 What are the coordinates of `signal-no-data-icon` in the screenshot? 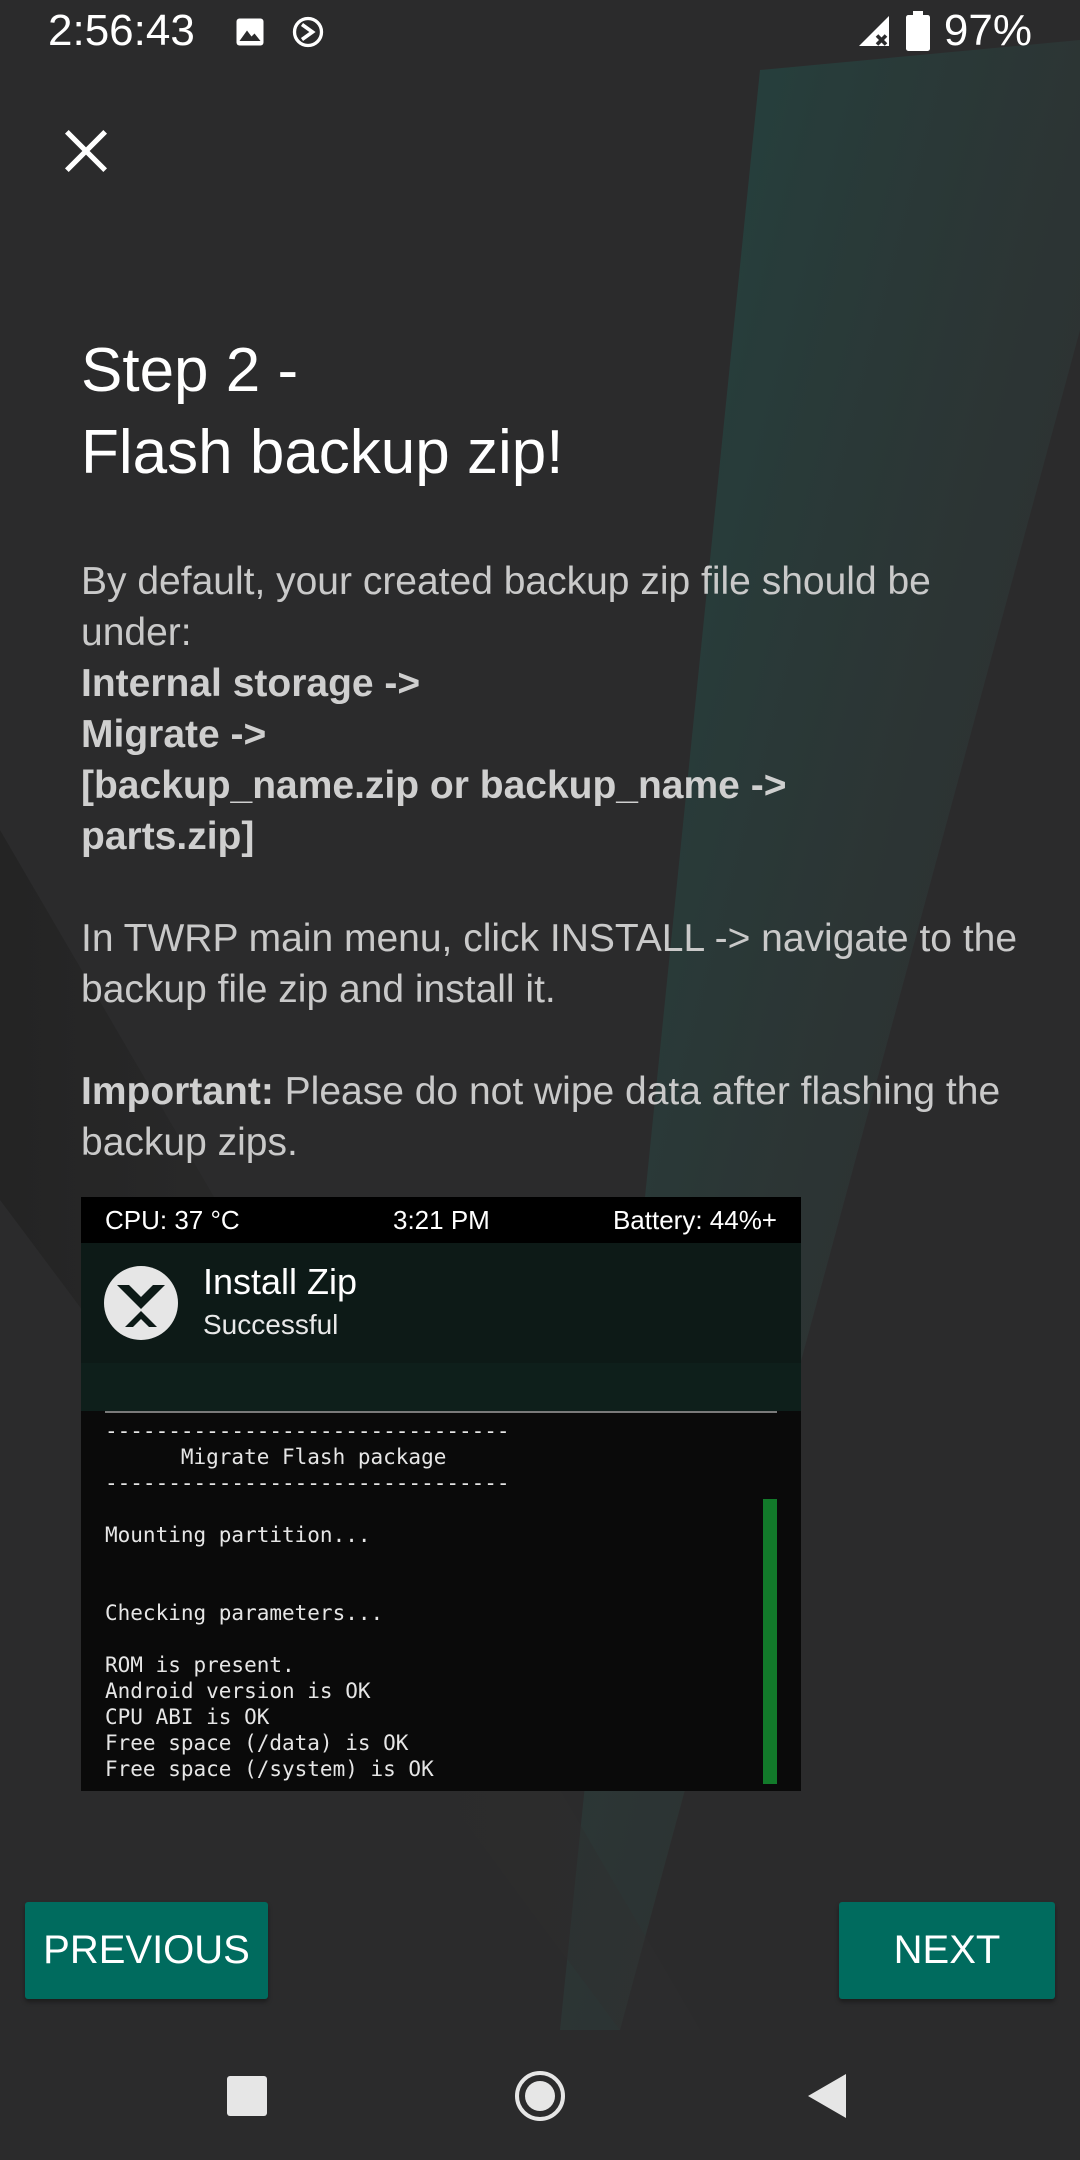 It's located at (873, 31).